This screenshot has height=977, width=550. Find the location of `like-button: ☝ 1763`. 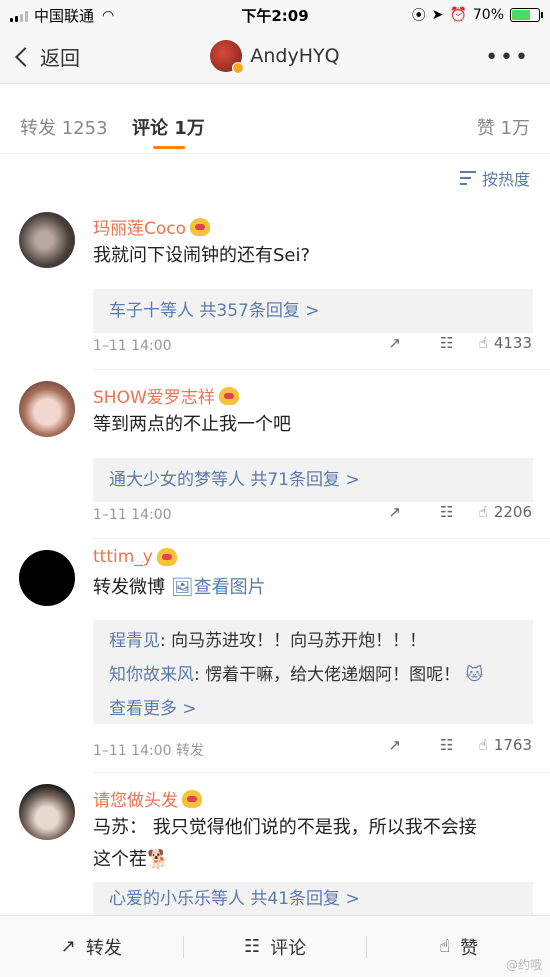

like-button: ☝ 1763 is located at coordinates (505, 745).